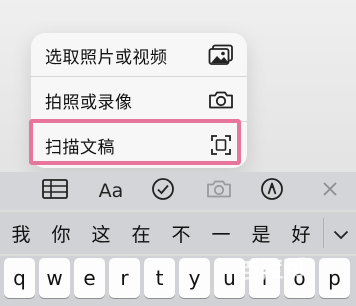 The height and width of the screenshot is (306, 356). I want to click on checklist-button, so click(163, 191).